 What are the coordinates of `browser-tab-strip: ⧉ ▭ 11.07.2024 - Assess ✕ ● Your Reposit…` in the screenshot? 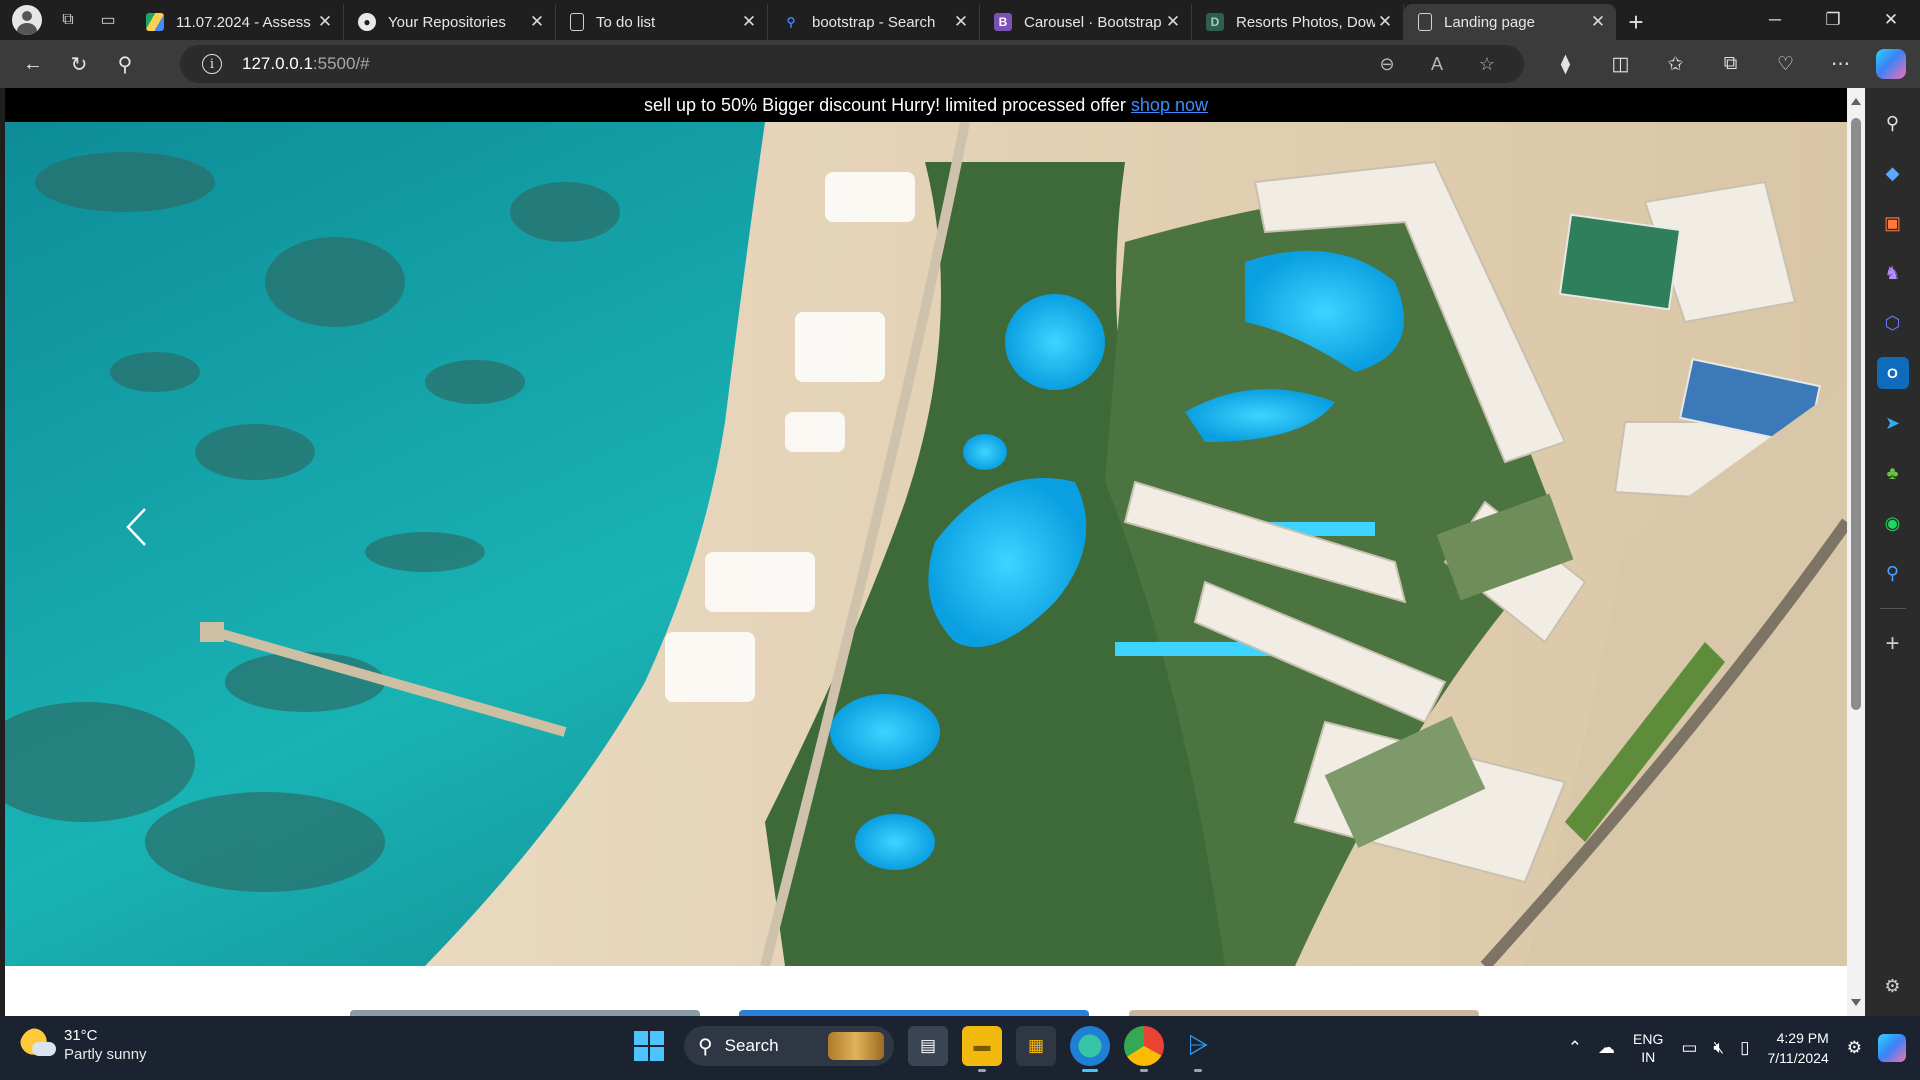 It's located at (960, 20).